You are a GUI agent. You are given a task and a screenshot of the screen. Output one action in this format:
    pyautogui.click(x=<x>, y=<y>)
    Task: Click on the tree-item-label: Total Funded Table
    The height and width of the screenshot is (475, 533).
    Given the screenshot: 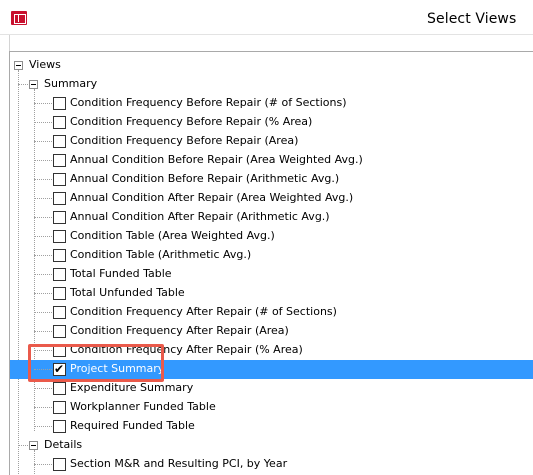 What is the action you would take?
    pyautogui.click(x=121, y=273)
    